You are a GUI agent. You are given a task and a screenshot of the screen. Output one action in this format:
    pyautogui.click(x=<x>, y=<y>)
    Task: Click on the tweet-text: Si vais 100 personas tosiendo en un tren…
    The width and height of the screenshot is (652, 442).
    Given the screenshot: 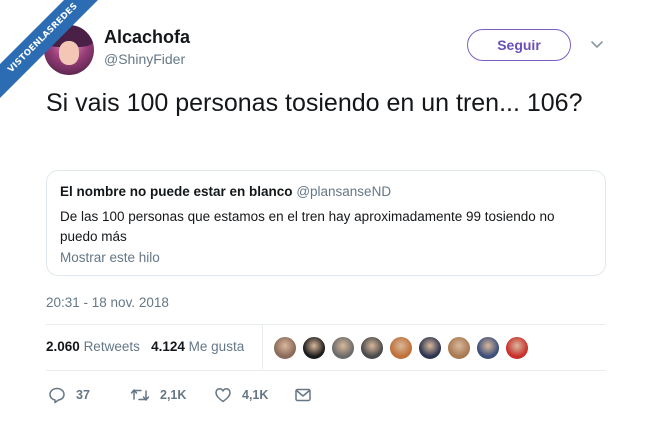 What is the action you would take?
    pyautogui.click(x=314, y=103)
    